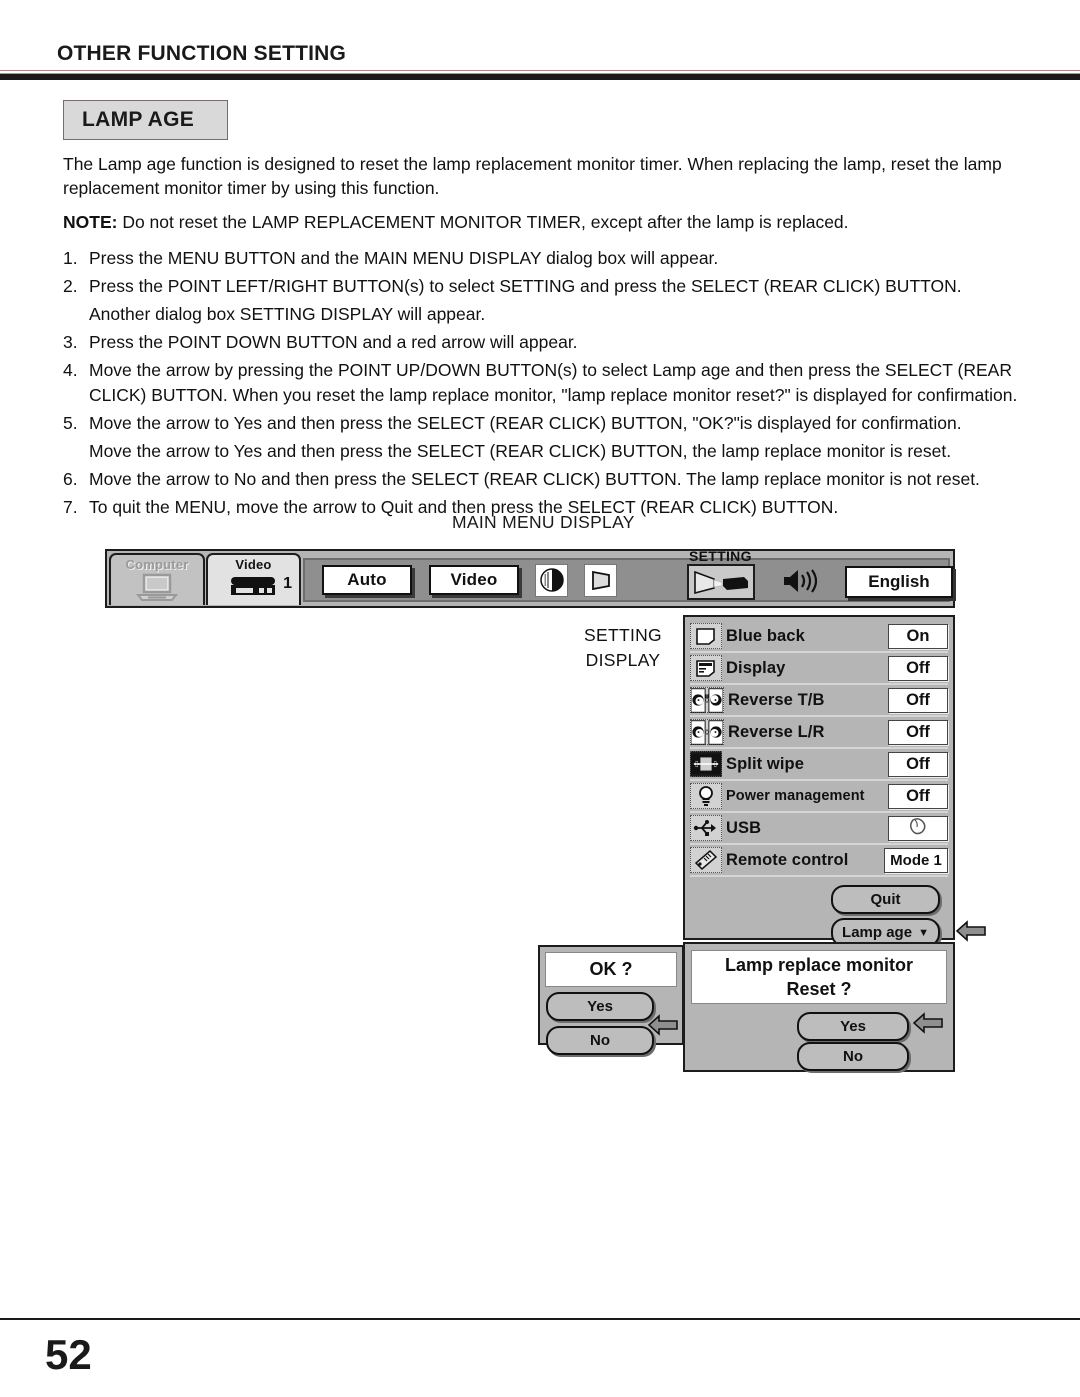  Describe the element at coordinates (853, 1056) in the screenshot. I see `lamp-dialog-no-button: No` at that location.